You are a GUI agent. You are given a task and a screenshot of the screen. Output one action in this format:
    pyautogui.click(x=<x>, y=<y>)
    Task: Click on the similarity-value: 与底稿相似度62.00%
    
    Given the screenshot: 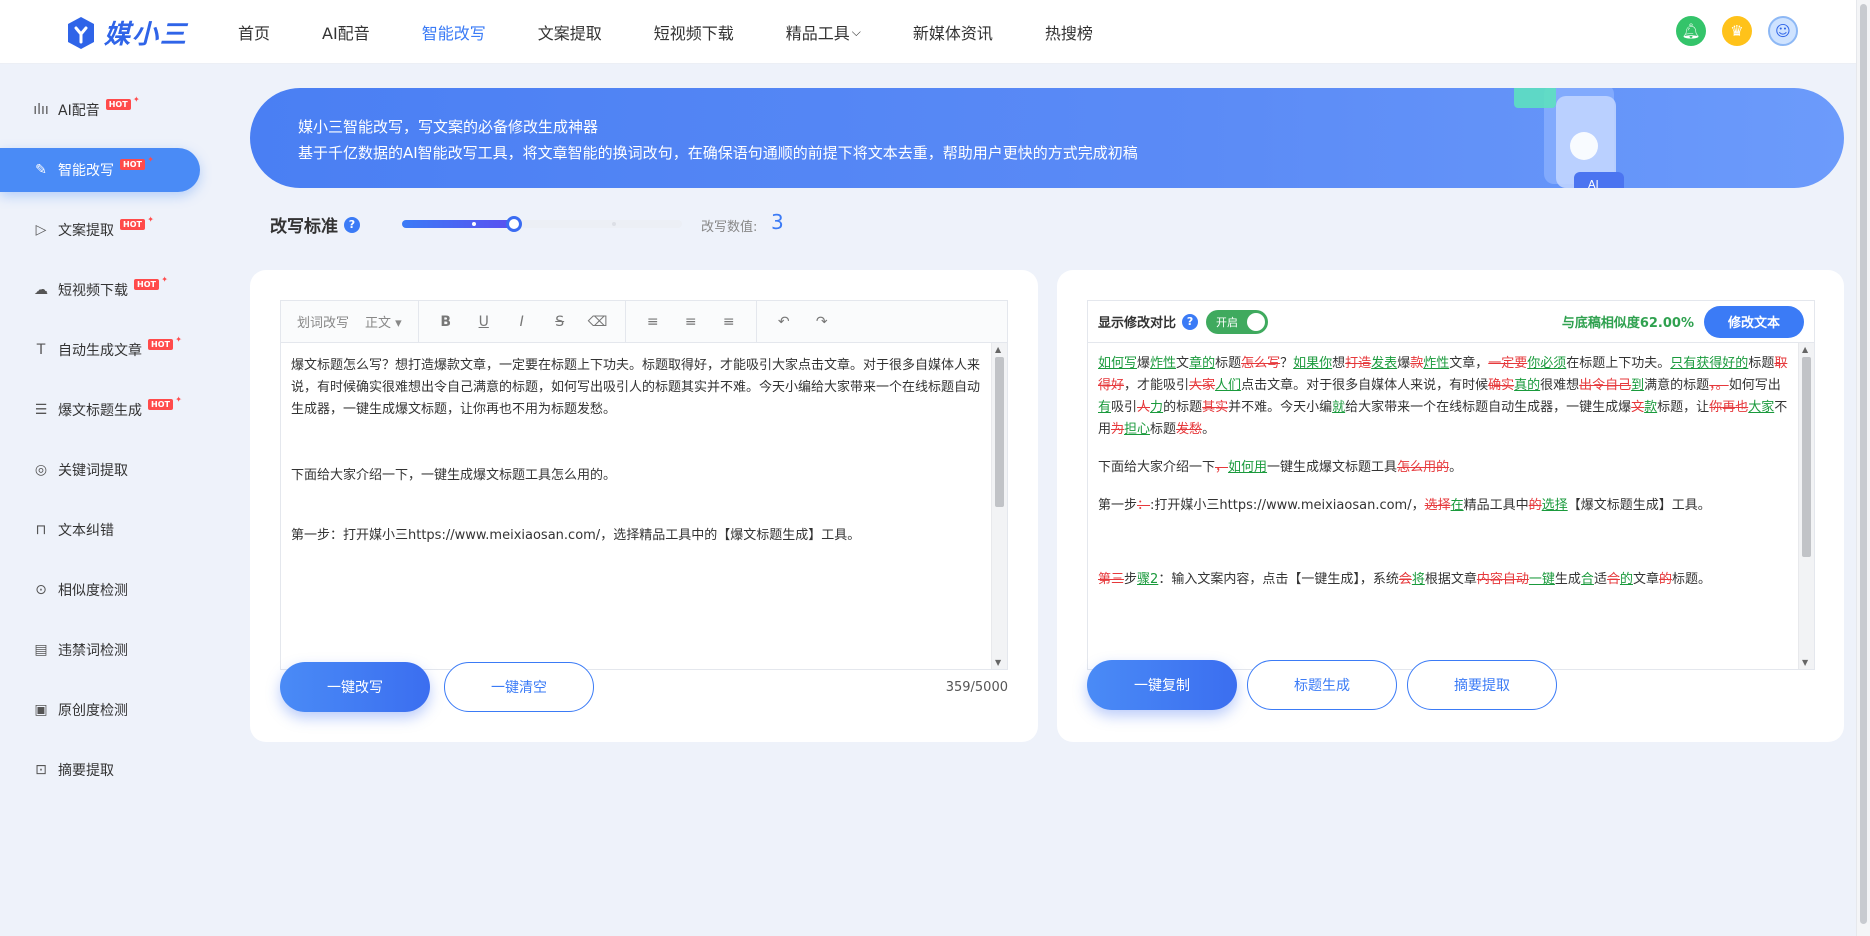 What is the action you would take?
    pyautogui.click(x=1627, y=323)
    